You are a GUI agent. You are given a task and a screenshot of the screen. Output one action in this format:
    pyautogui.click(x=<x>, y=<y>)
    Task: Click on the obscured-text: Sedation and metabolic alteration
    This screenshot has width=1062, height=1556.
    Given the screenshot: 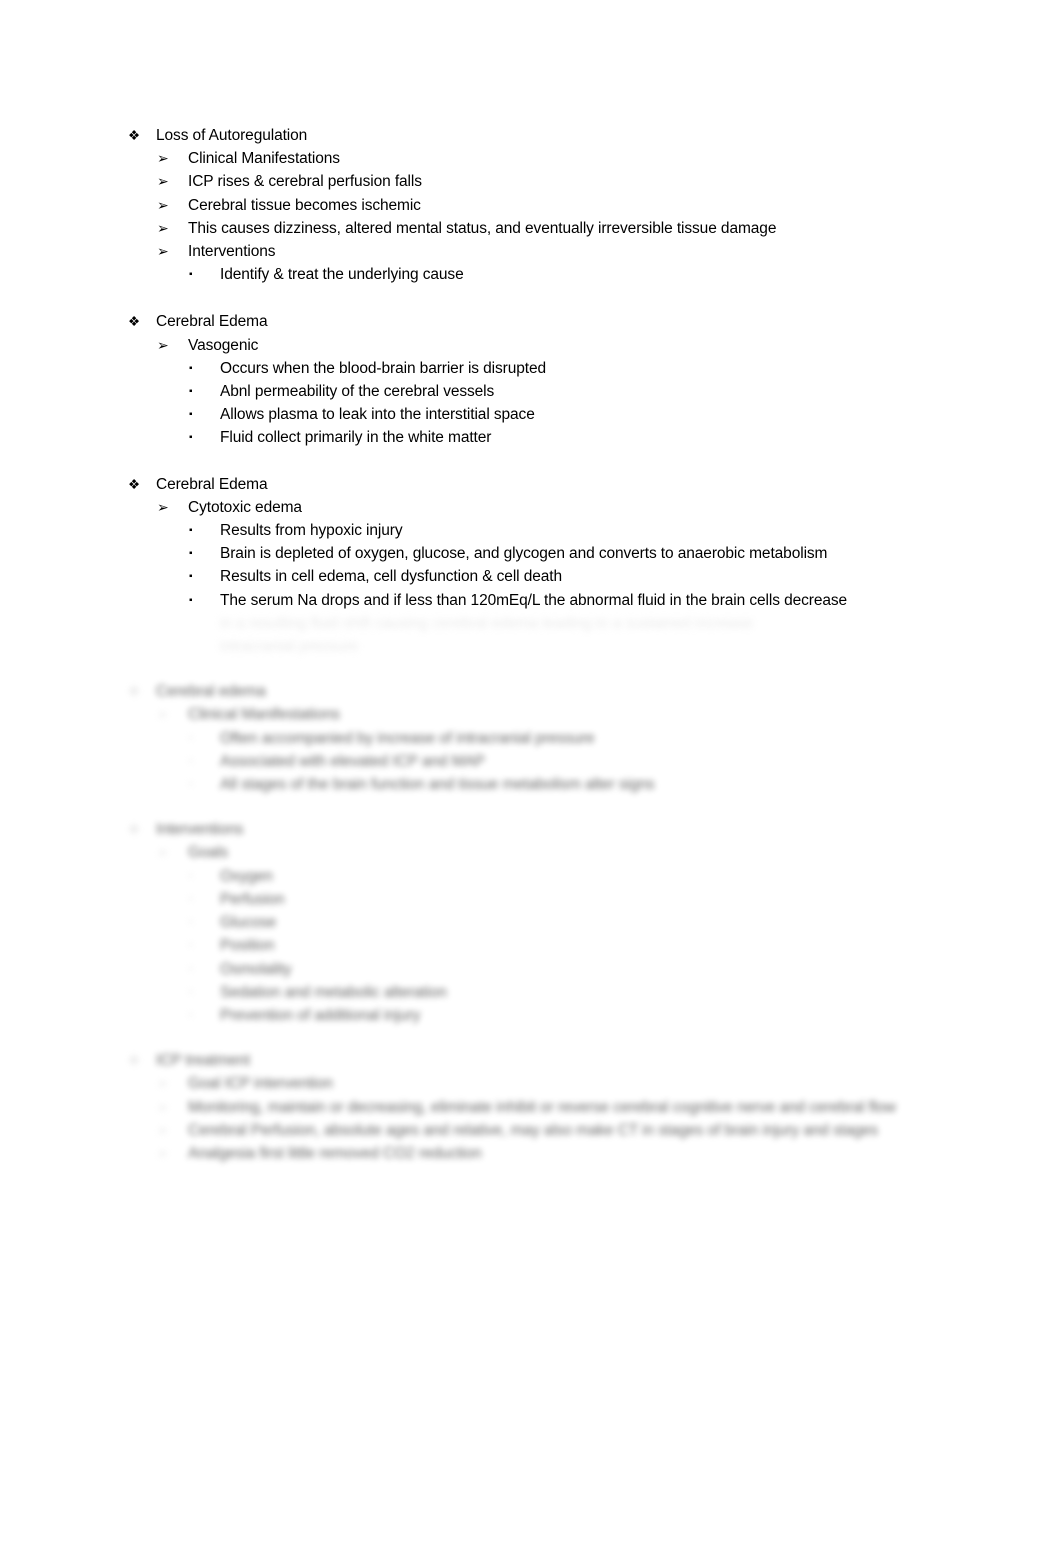 What is the action you would take?
    pyautogui.click(x=333, y=992)
    